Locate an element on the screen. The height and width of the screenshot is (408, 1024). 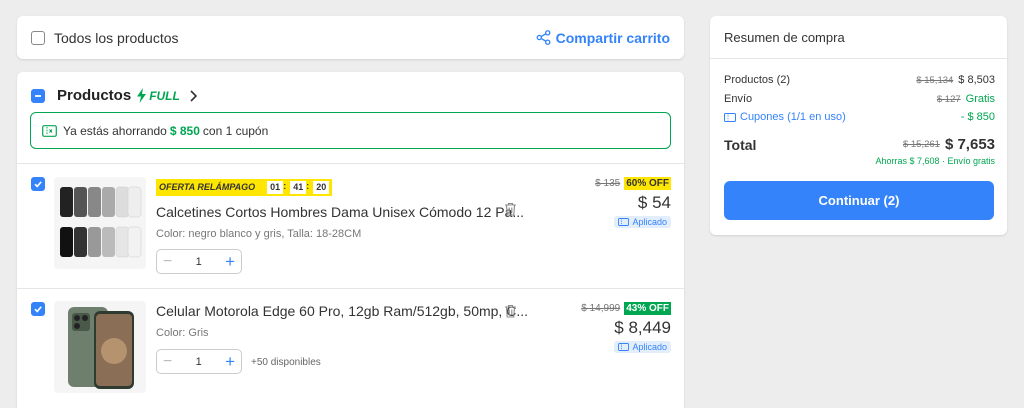
price-column: $ 14,999 43% OFF $ 8,449 Aplicado is located at coordinates (626, 329).